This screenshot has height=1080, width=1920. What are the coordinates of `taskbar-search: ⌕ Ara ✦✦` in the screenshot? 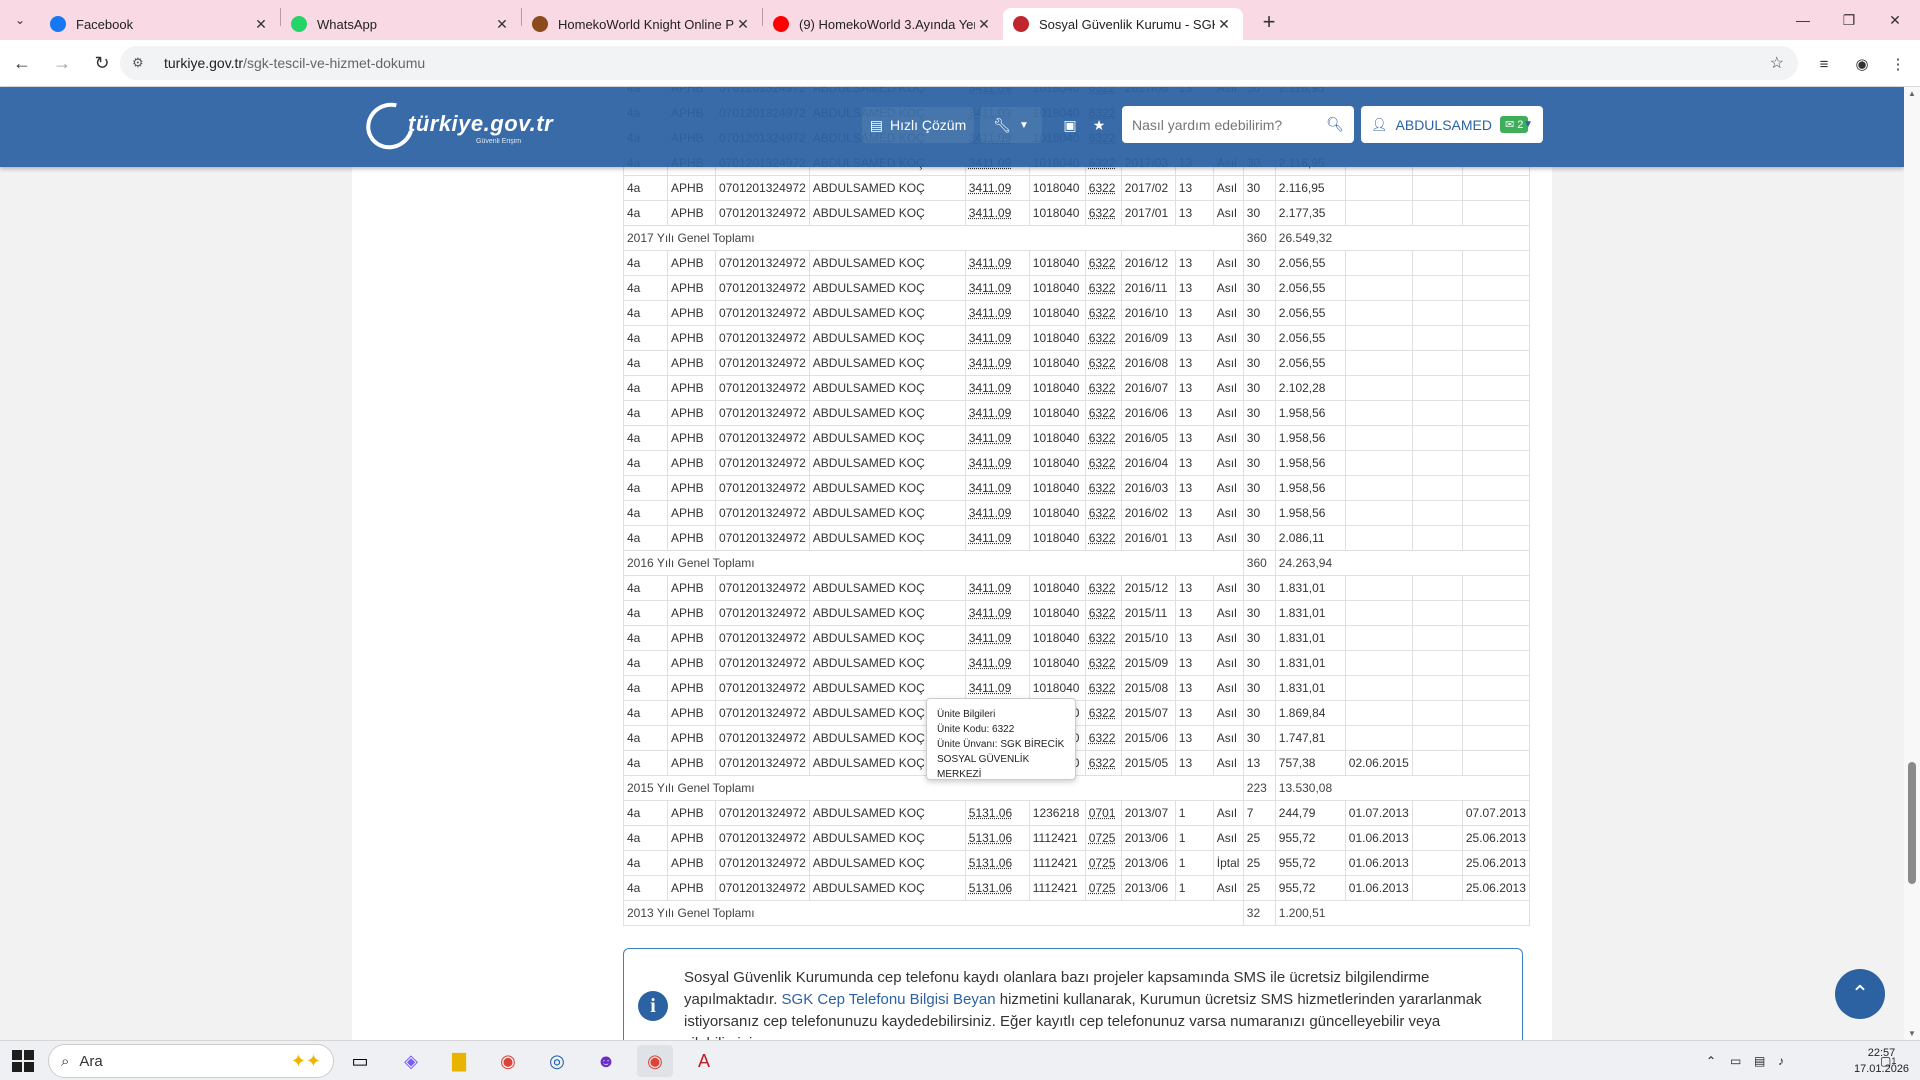 It's located at (191, 1061).